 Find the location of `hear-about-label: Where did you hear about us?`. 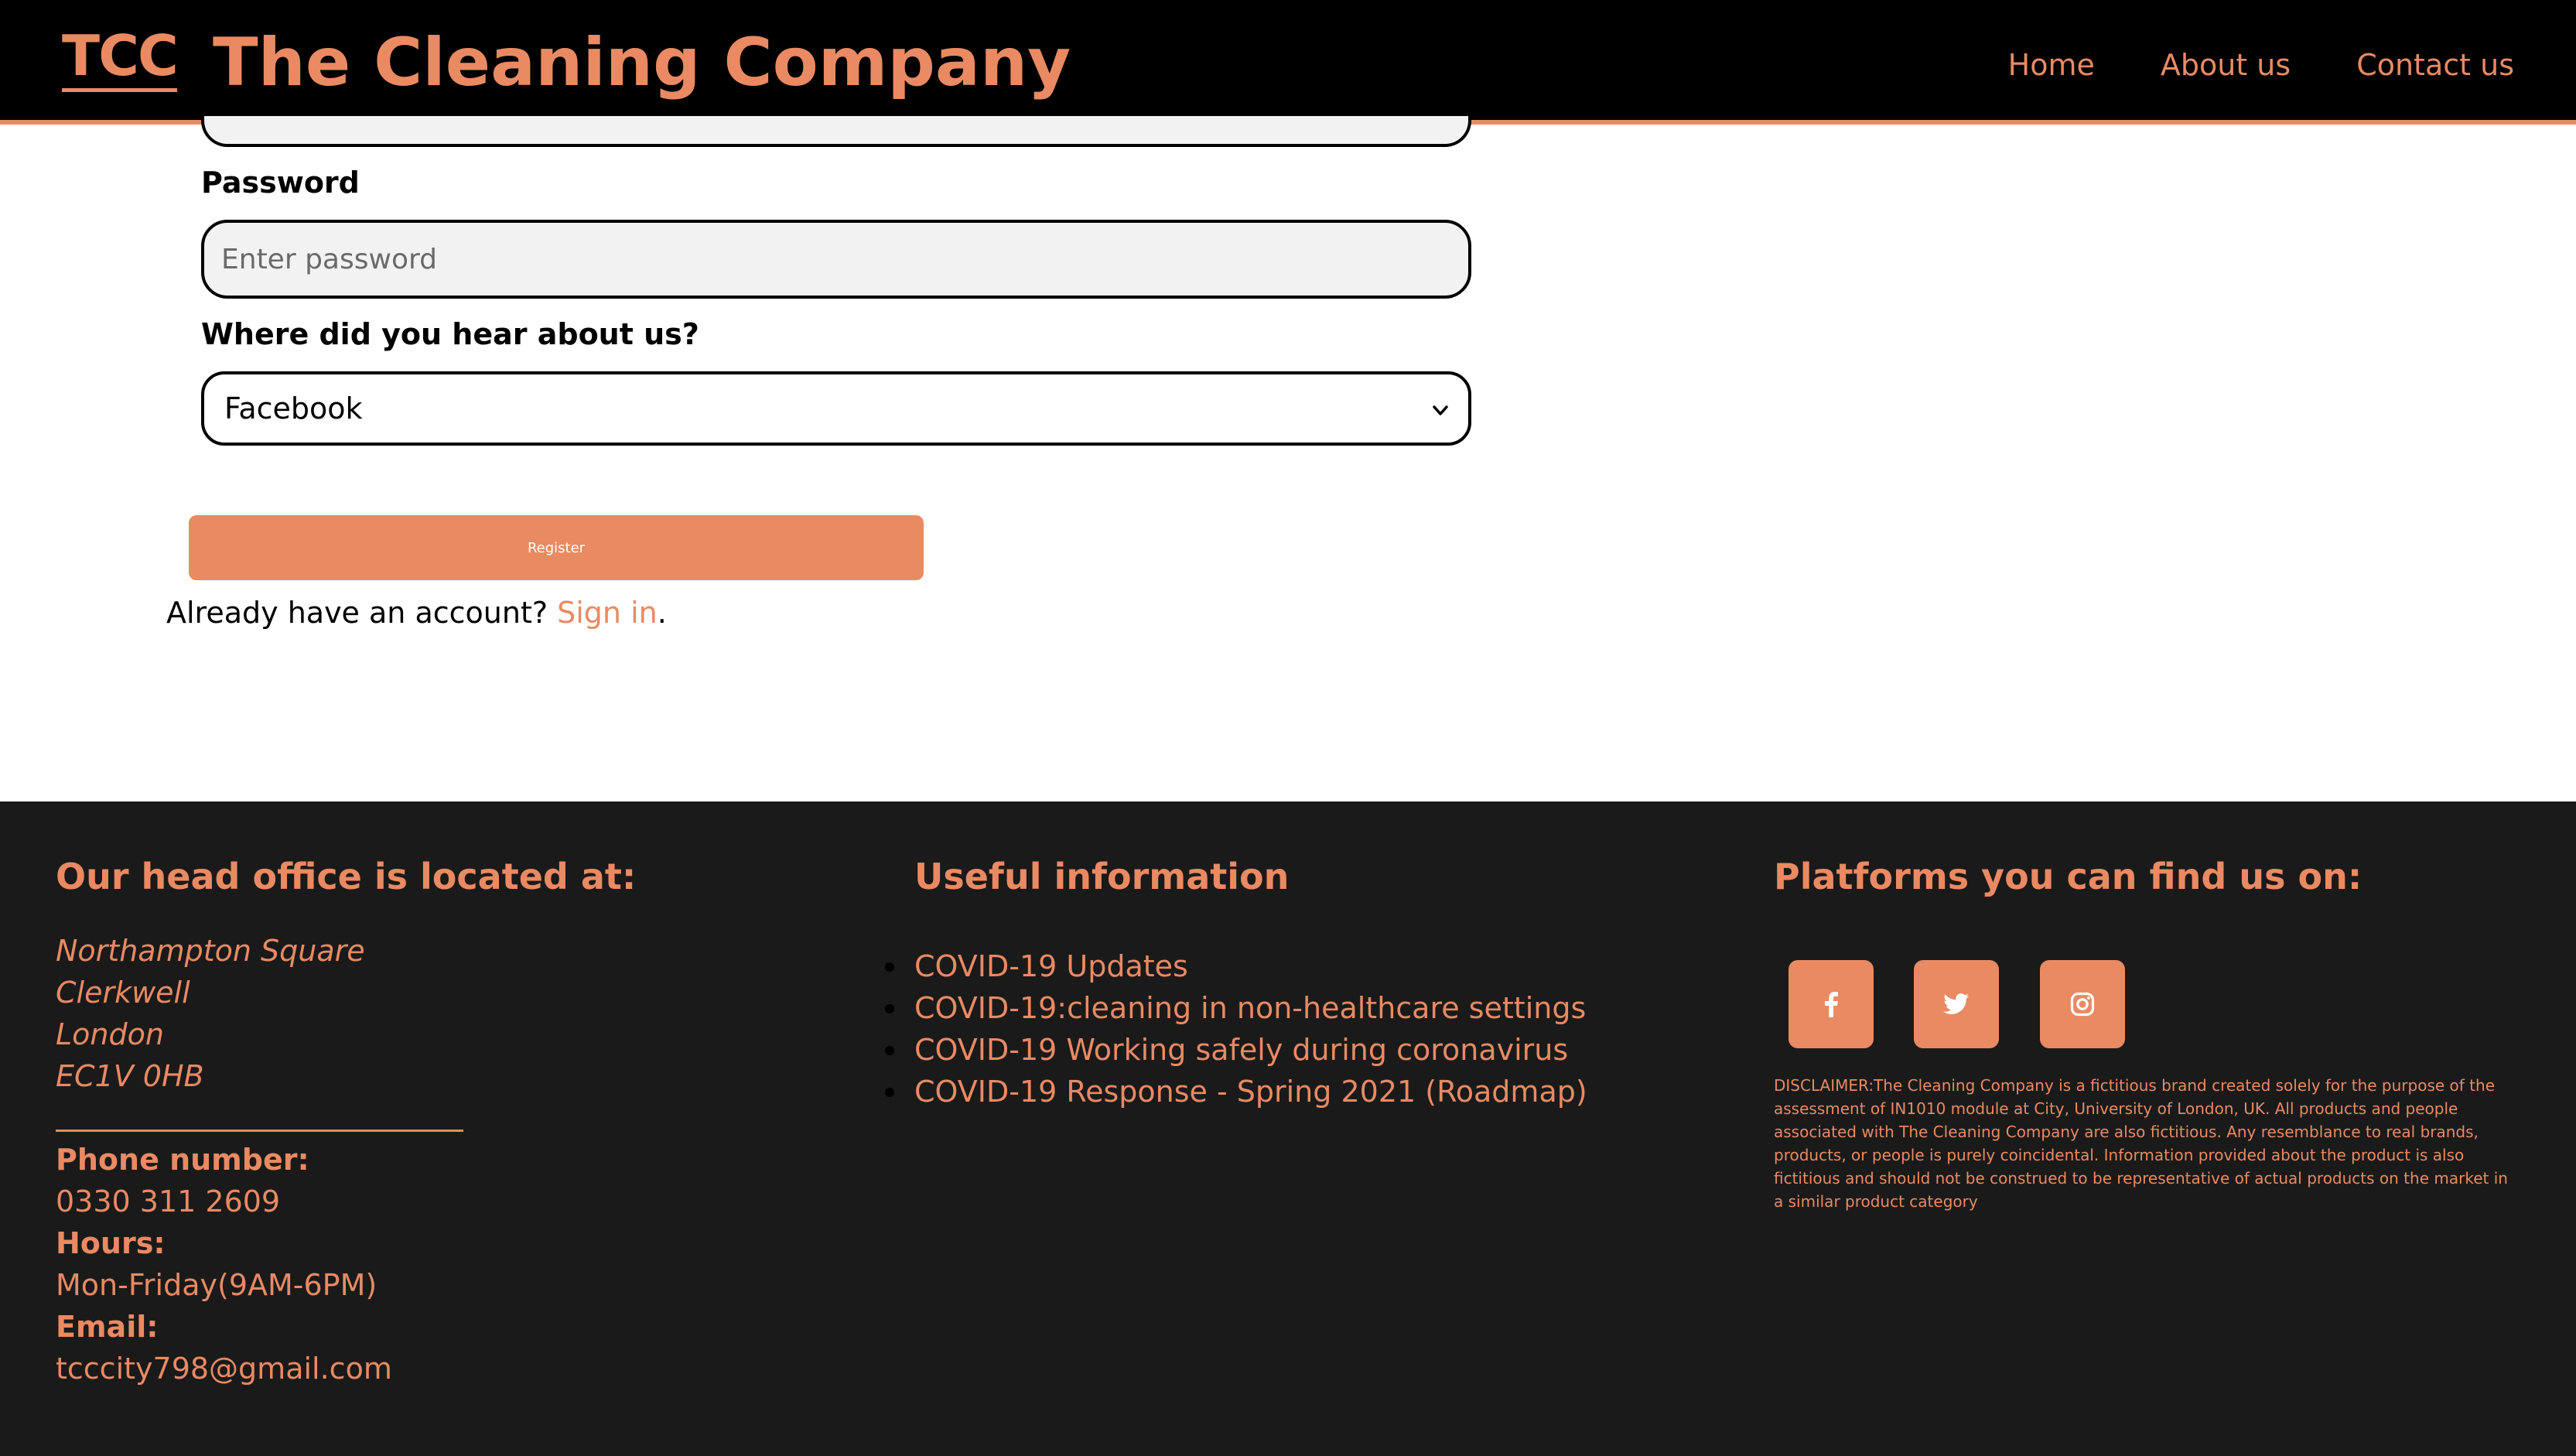

hear-about-label: Where did you hear about us? is located at coordinates (450, 334).